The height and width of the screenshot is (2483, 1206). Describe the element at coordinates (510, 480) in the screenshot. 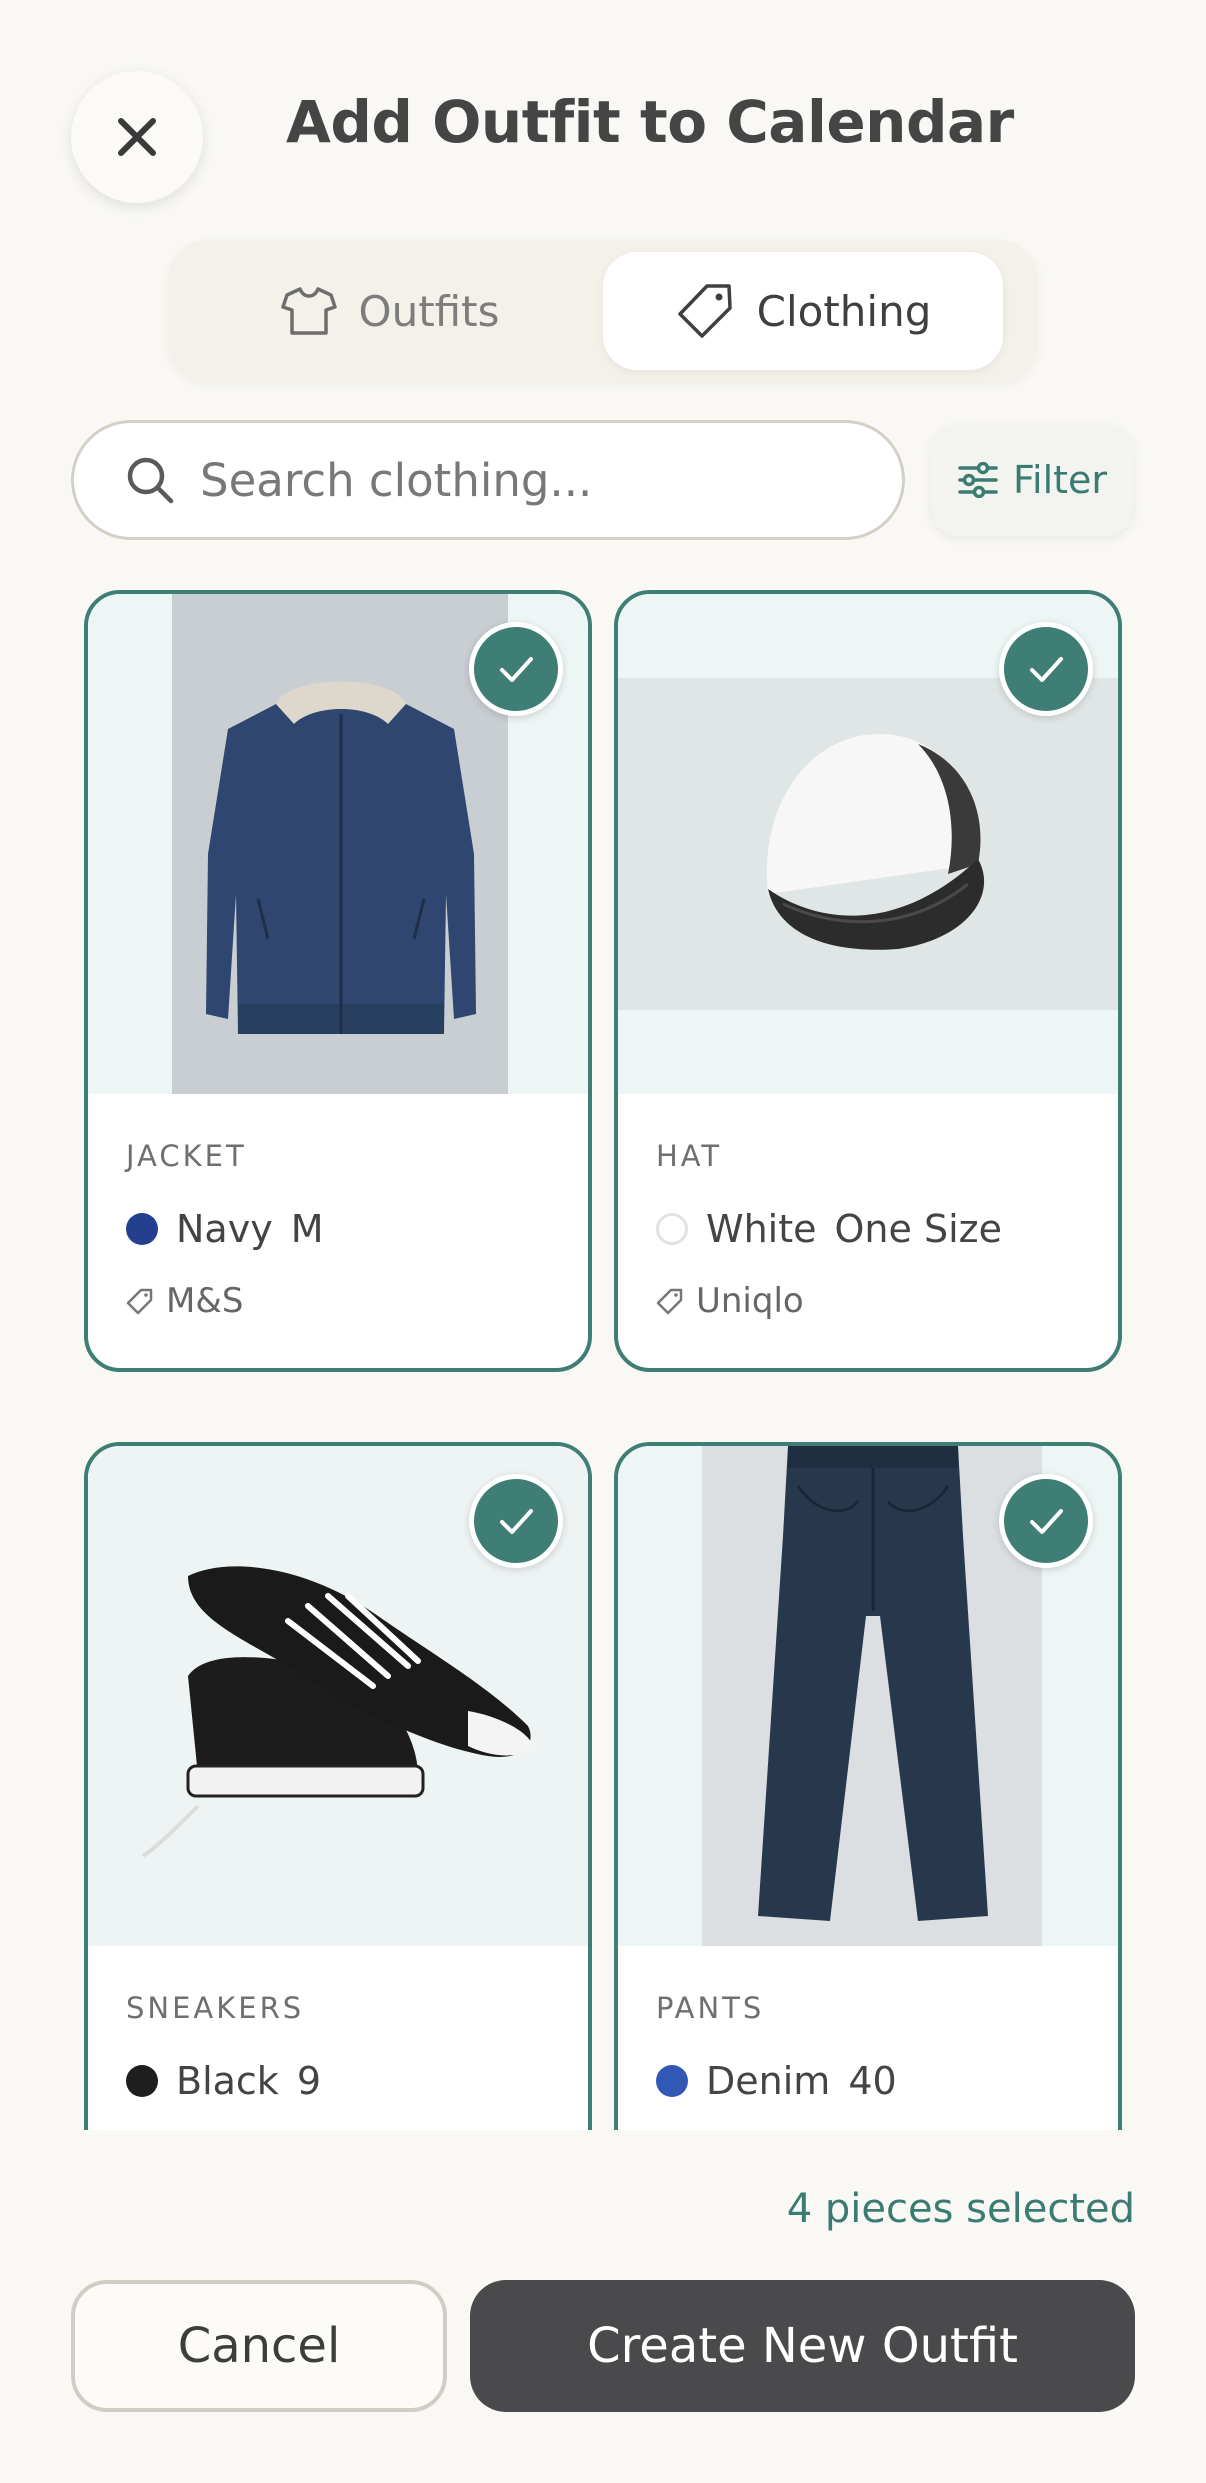

I see `search-input` at that location.